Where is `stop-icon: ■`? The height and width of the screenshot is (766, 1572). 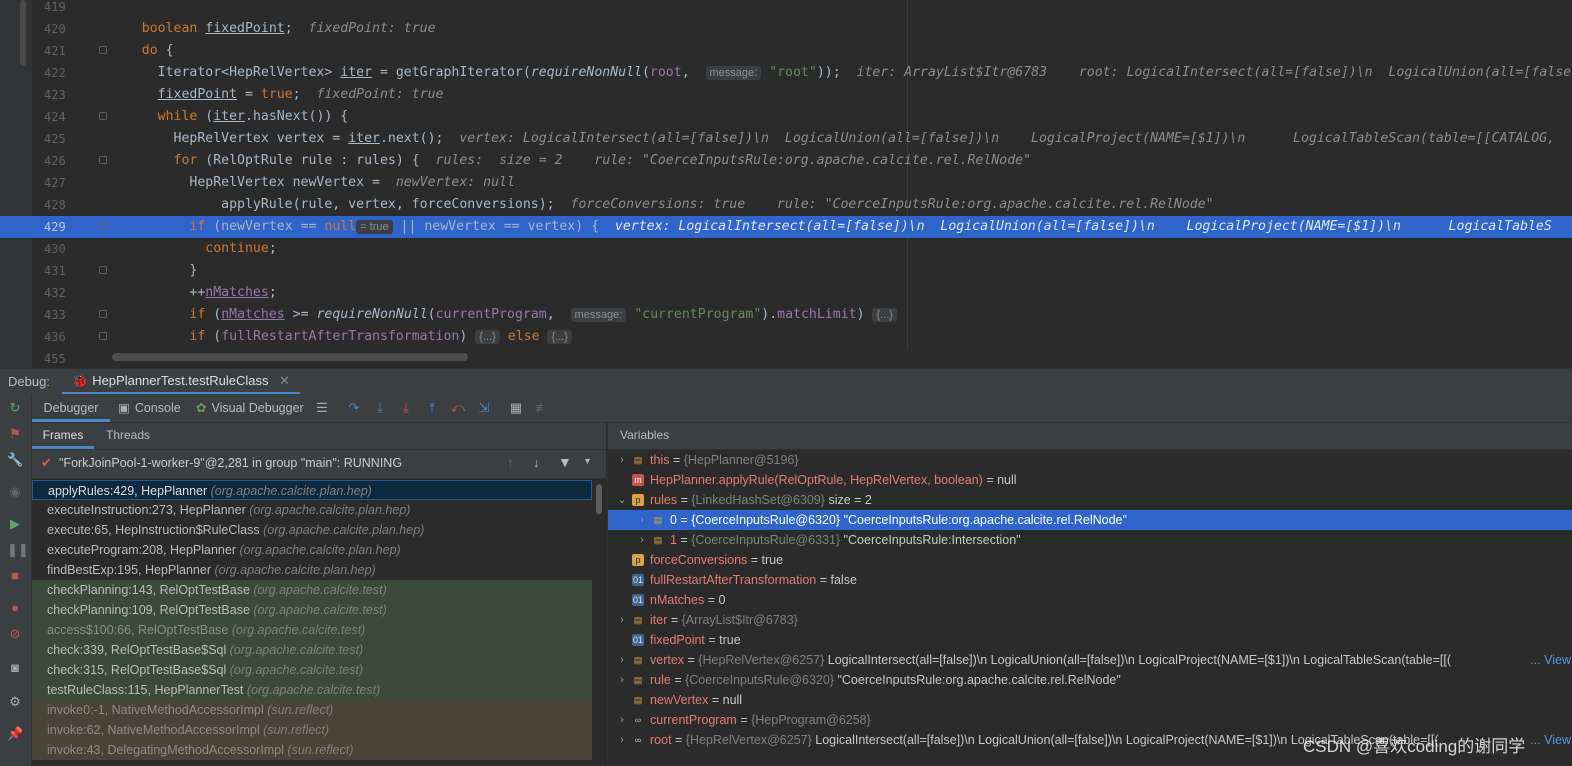
stop-icon: ■ is located at coordinates (15, 576).